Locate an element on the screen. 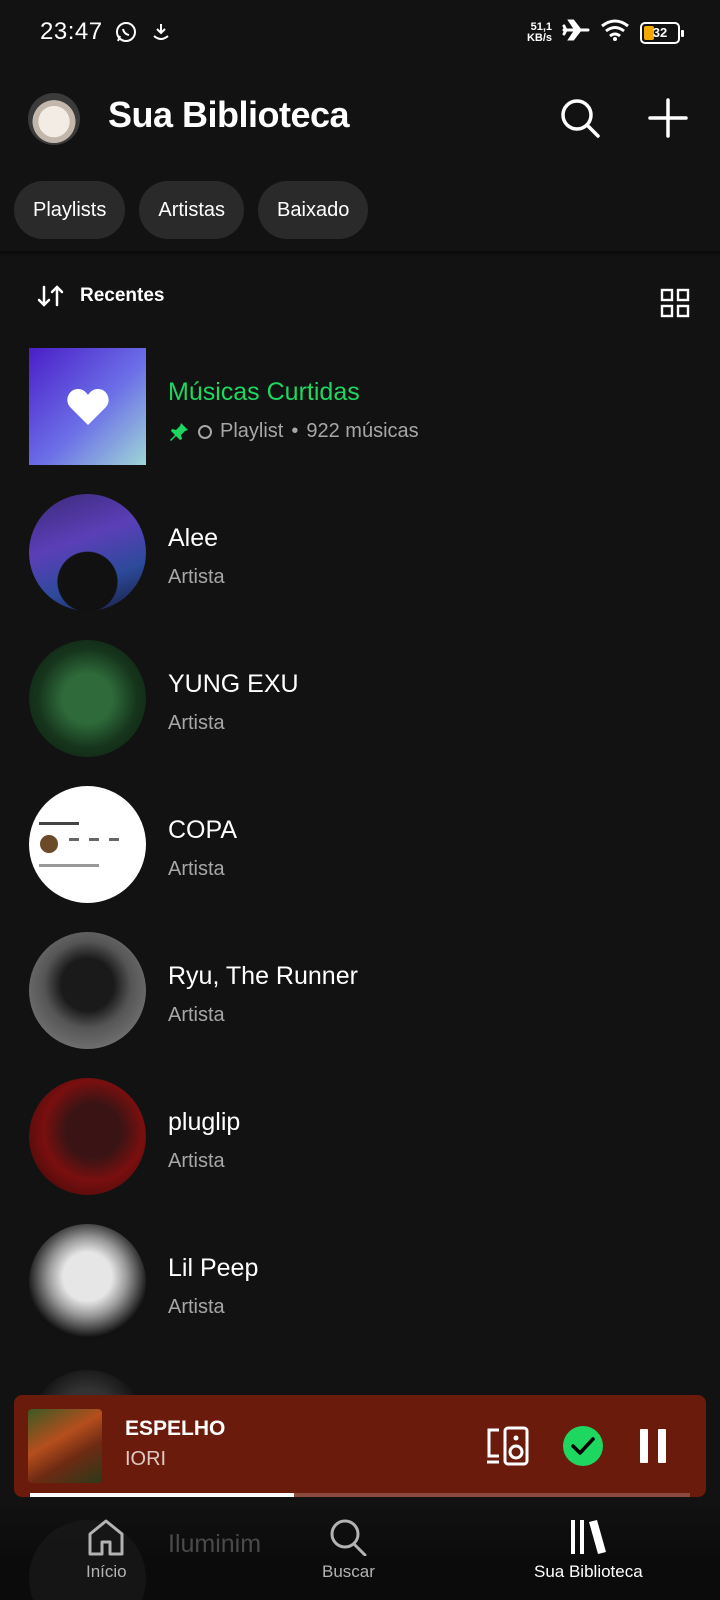 The height and width of the screenshot is (1600, 720). saved-check-button is located at coordinates (583, 1446).